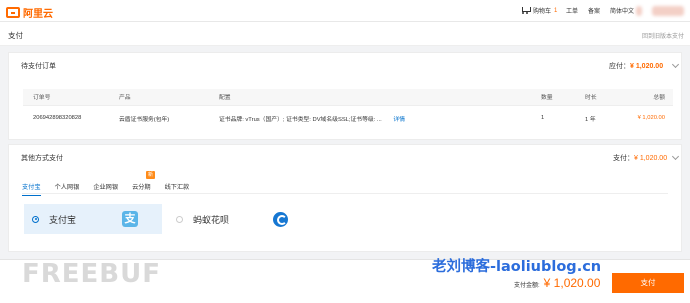 The height and width of the screenshot is (303, 690). I want to click on table-header-row: 订单号 产品 配置 数量 时长 总额, so click(348, 97).